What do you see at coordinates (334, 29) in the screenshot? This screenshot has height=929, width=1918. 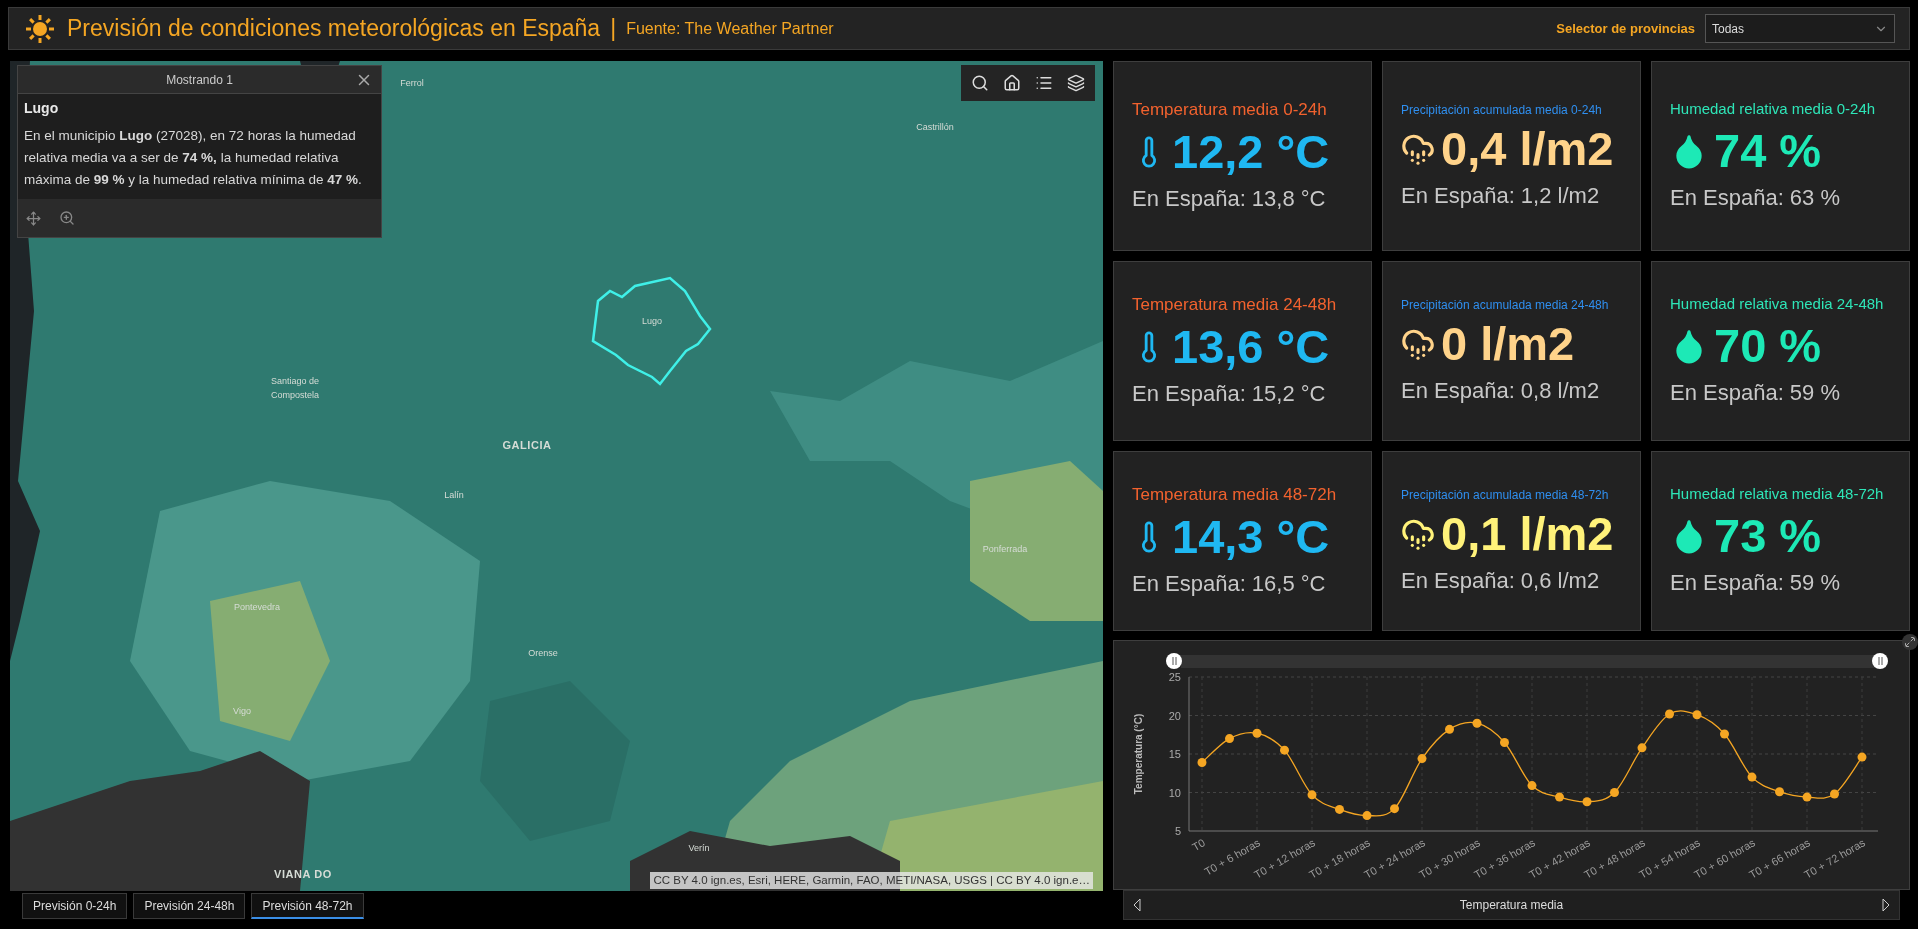 I see `page-title: Previsión de condiciones meteorológicas en España` at bounding box center [334, 29].